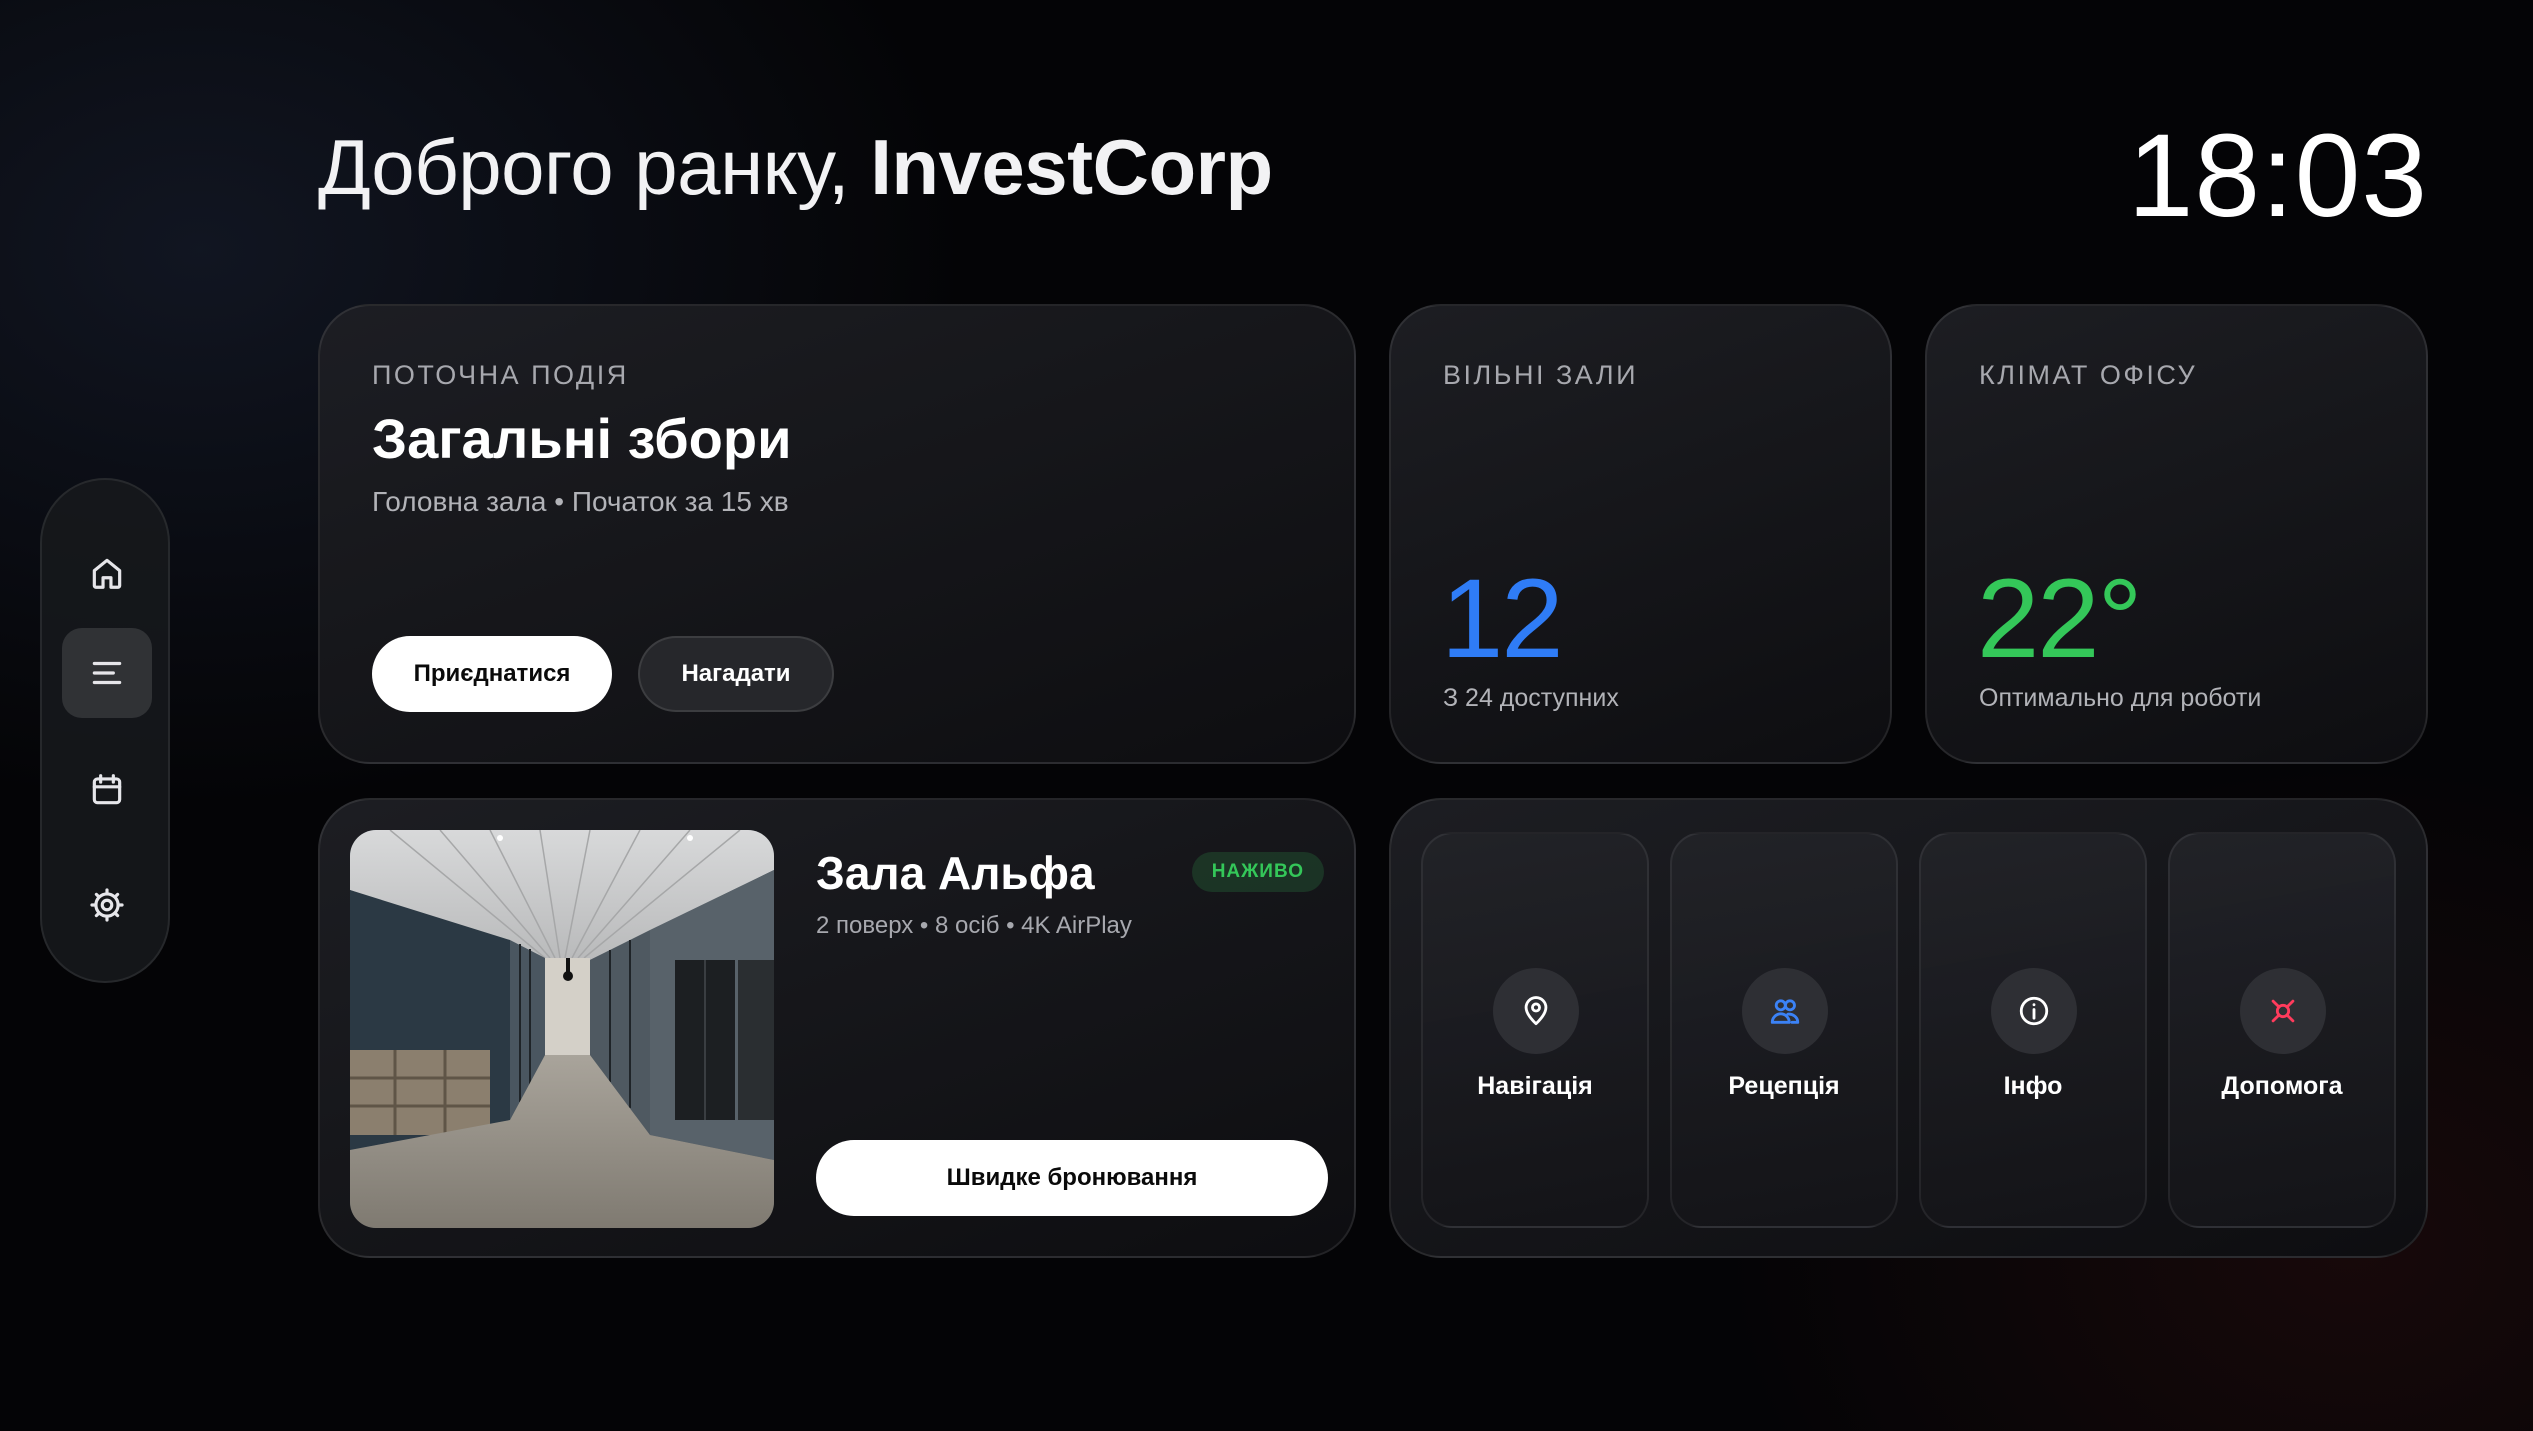 Image resolution: width=2533 pixels, height=1431 pixels. I want to click on tile-info: Інфо, so click(2033, 1030).